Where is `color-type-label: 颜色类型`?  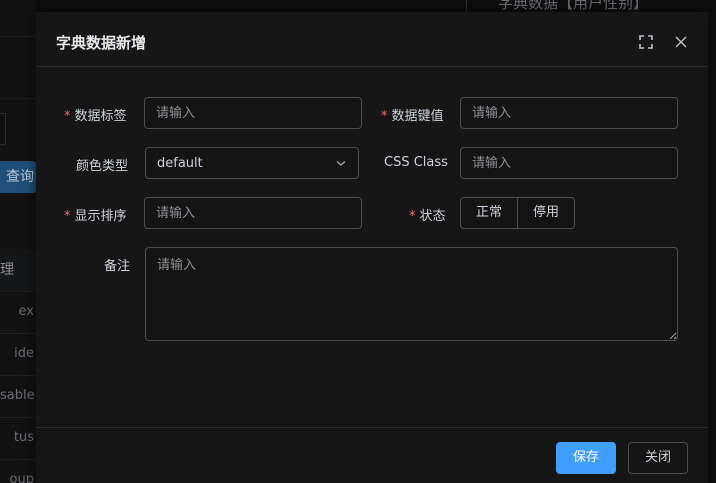 color-type-label: 颜色类型 is located at coordinates (102, 166).